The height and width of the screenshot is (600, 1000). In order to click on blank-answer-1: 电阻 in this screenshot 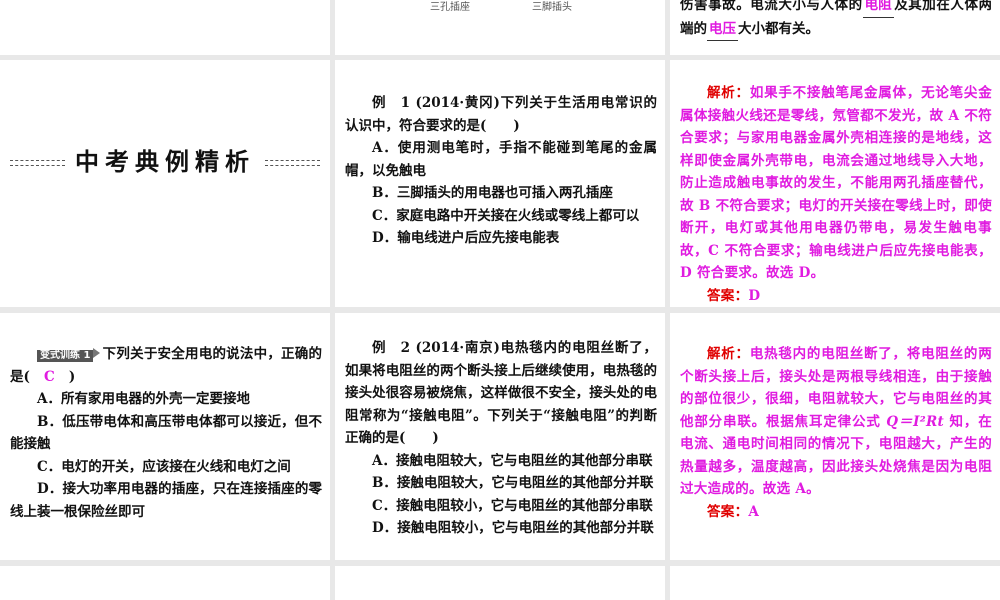, I will do `click(878, 9)`.